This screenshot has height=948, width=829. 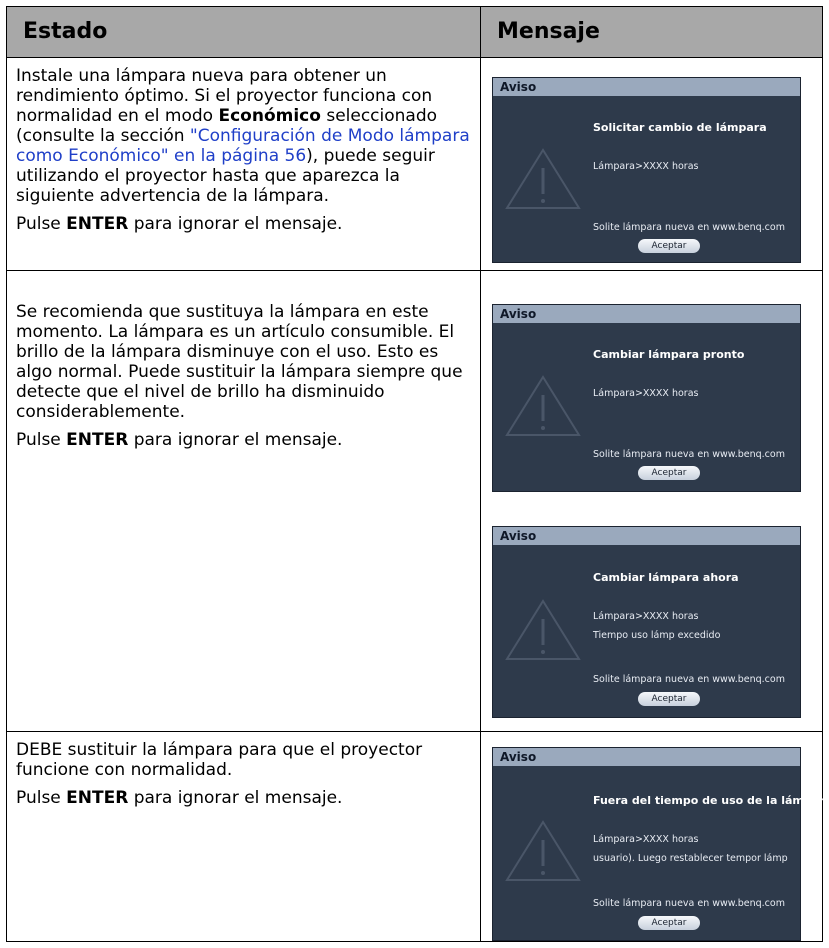 I want to click on dialog-line: Tiempo uso lámp excedido, so click(x=657, y=635).